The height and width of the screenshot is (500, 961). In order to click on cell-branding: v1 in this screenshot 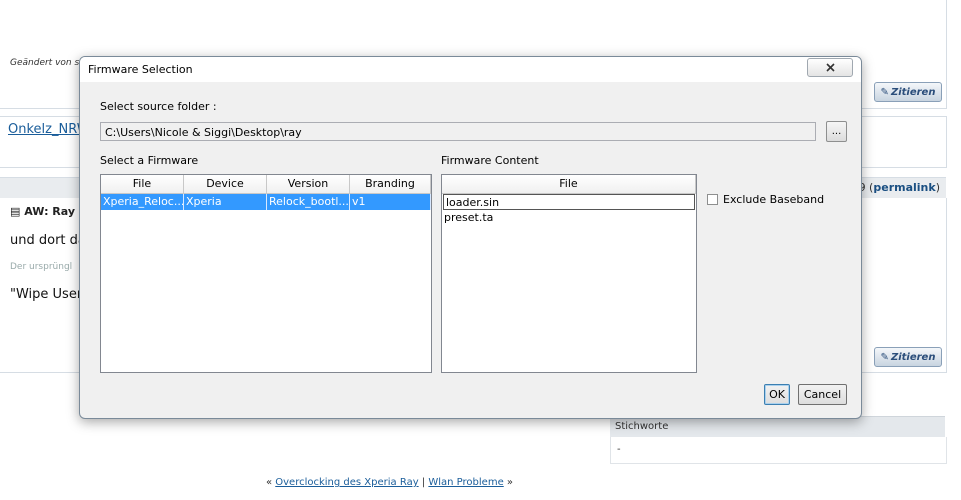, I will do `click(390, 202)`.